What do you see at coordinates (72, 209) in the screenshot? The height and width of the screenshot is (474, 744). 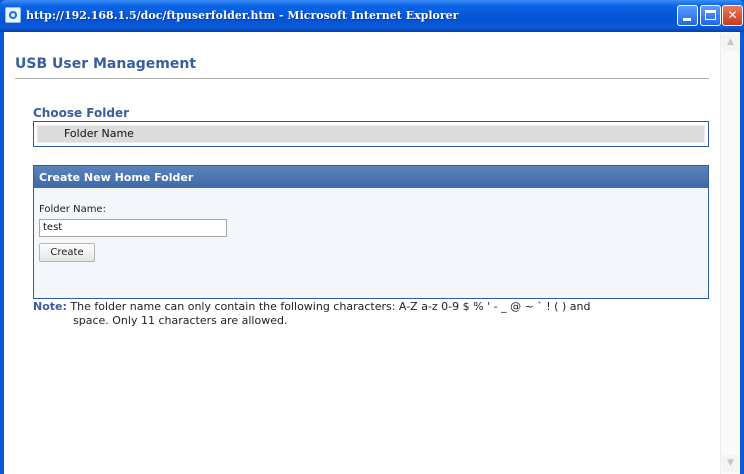 I see `folder-name-label: Folder Name:` at bounding box center [72, 209].